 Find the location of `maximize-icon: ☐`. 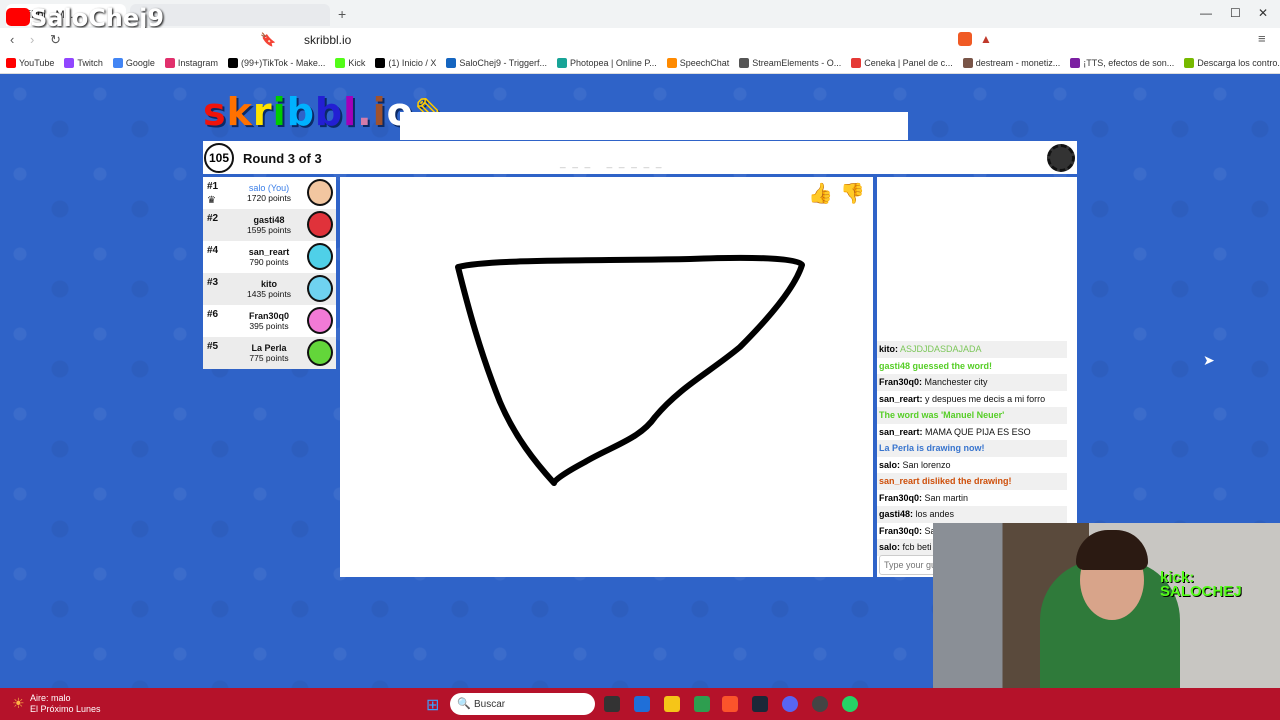

maximize-icon: ☐ is located at coordinates (1235, 13).